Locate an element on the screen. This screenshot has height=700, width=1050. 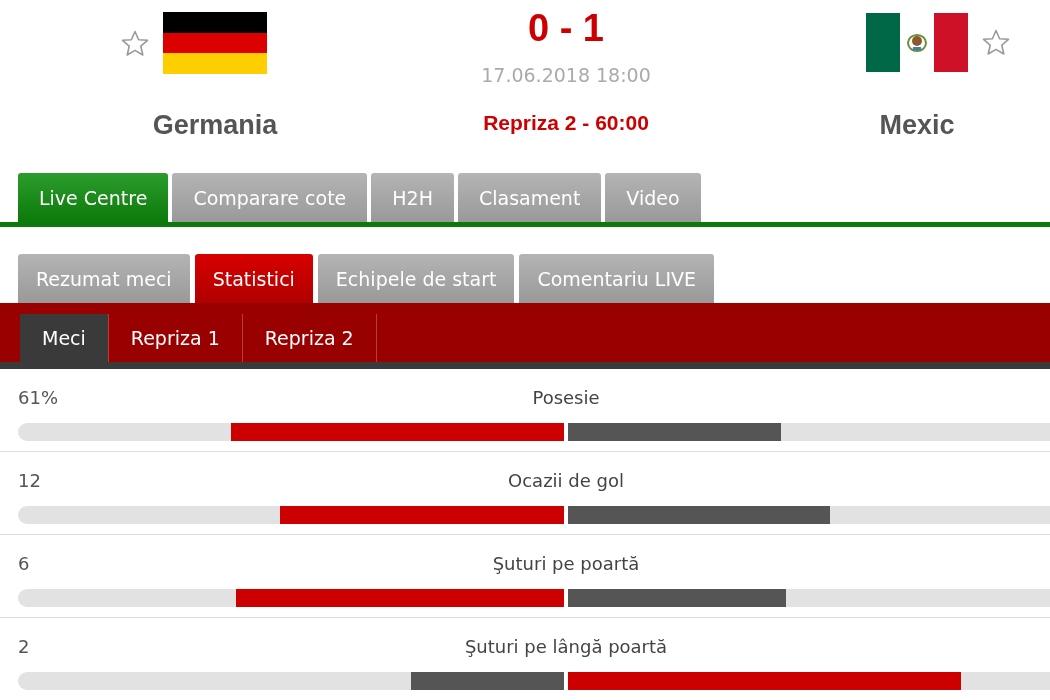
section-tab: Echipele de start is located at coordinates (416, 278).